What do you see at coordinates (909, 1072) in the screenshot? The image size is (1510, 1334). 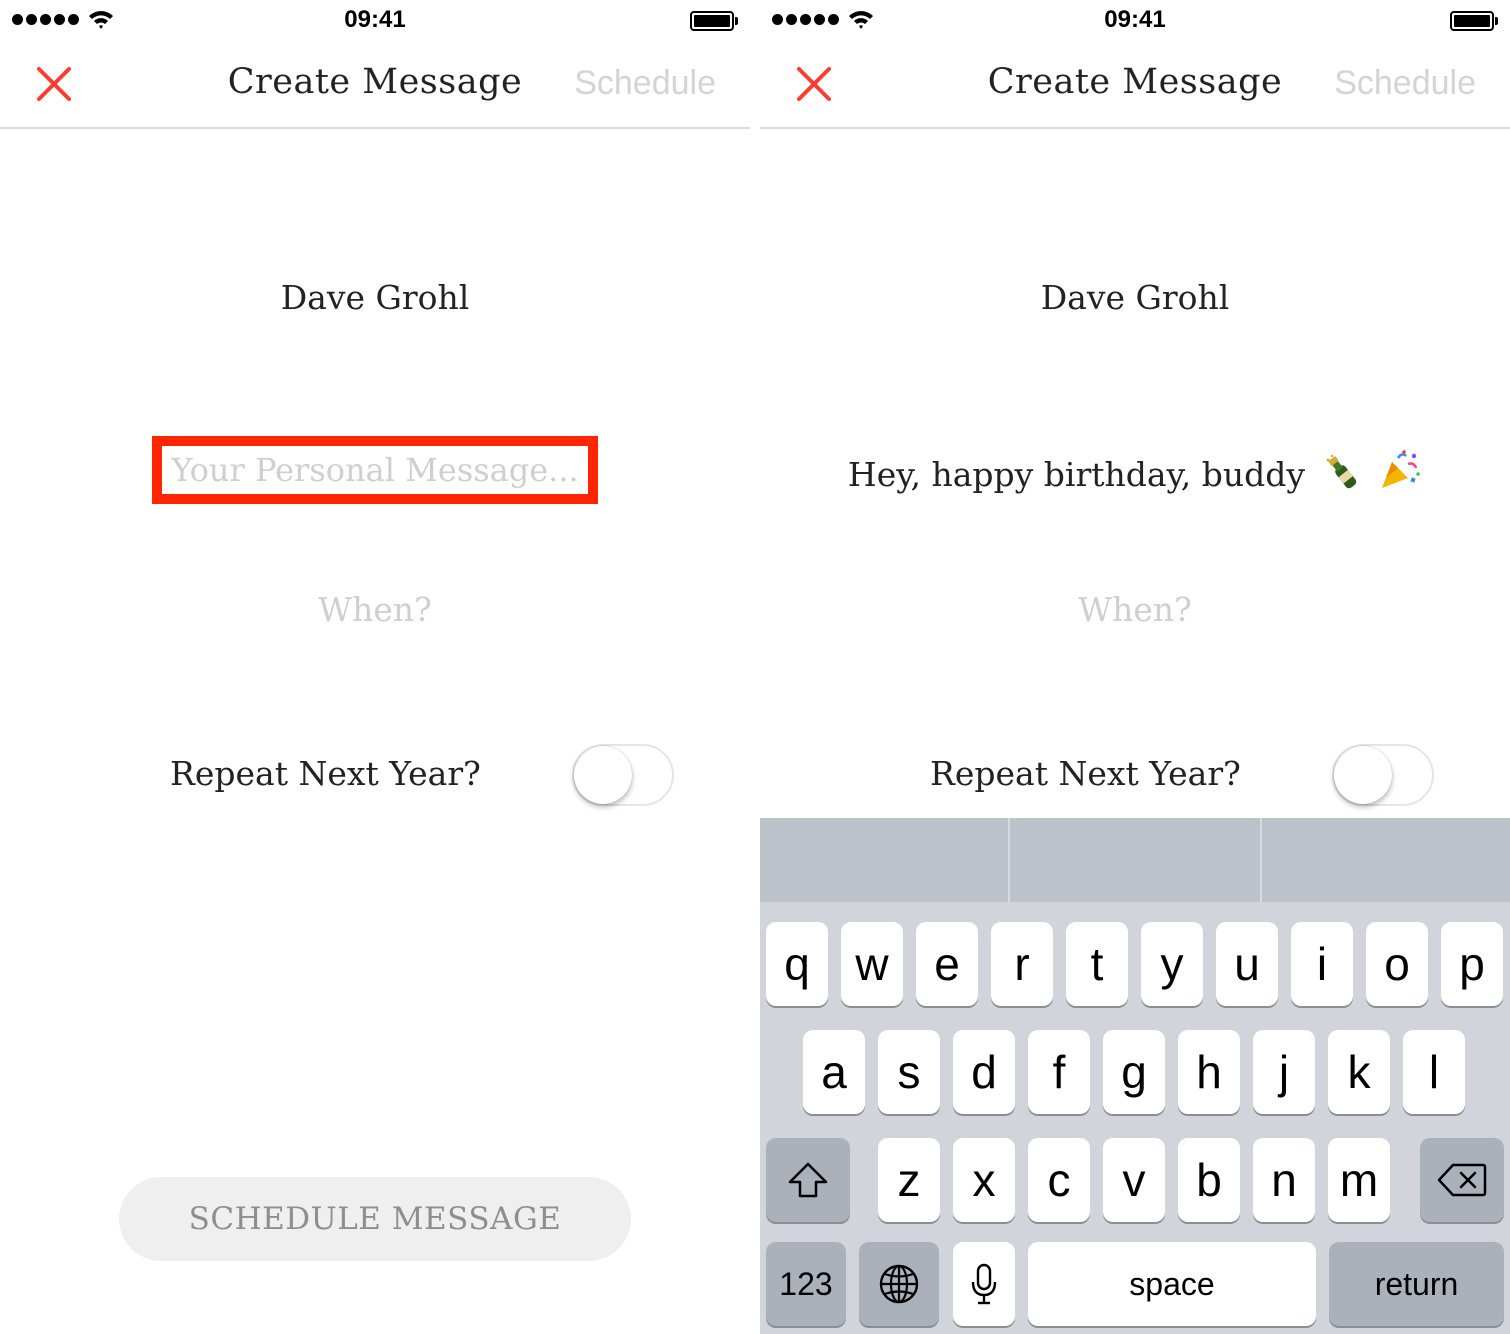 I see `key-s: s` at bounding box center [909, 1072].